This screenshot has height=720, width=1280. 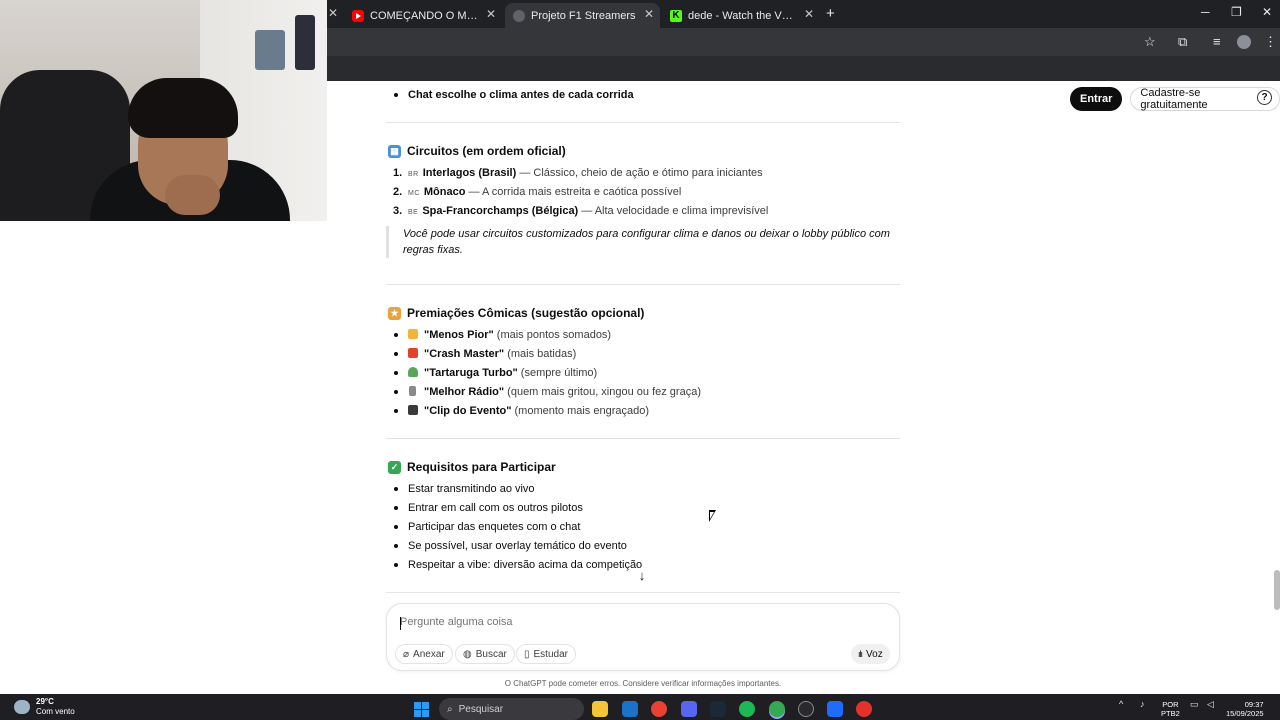 What do you see at coordinates (398, 192) in the screenshot?
I see `list-number: 2.` at bounding box center [398, 192].